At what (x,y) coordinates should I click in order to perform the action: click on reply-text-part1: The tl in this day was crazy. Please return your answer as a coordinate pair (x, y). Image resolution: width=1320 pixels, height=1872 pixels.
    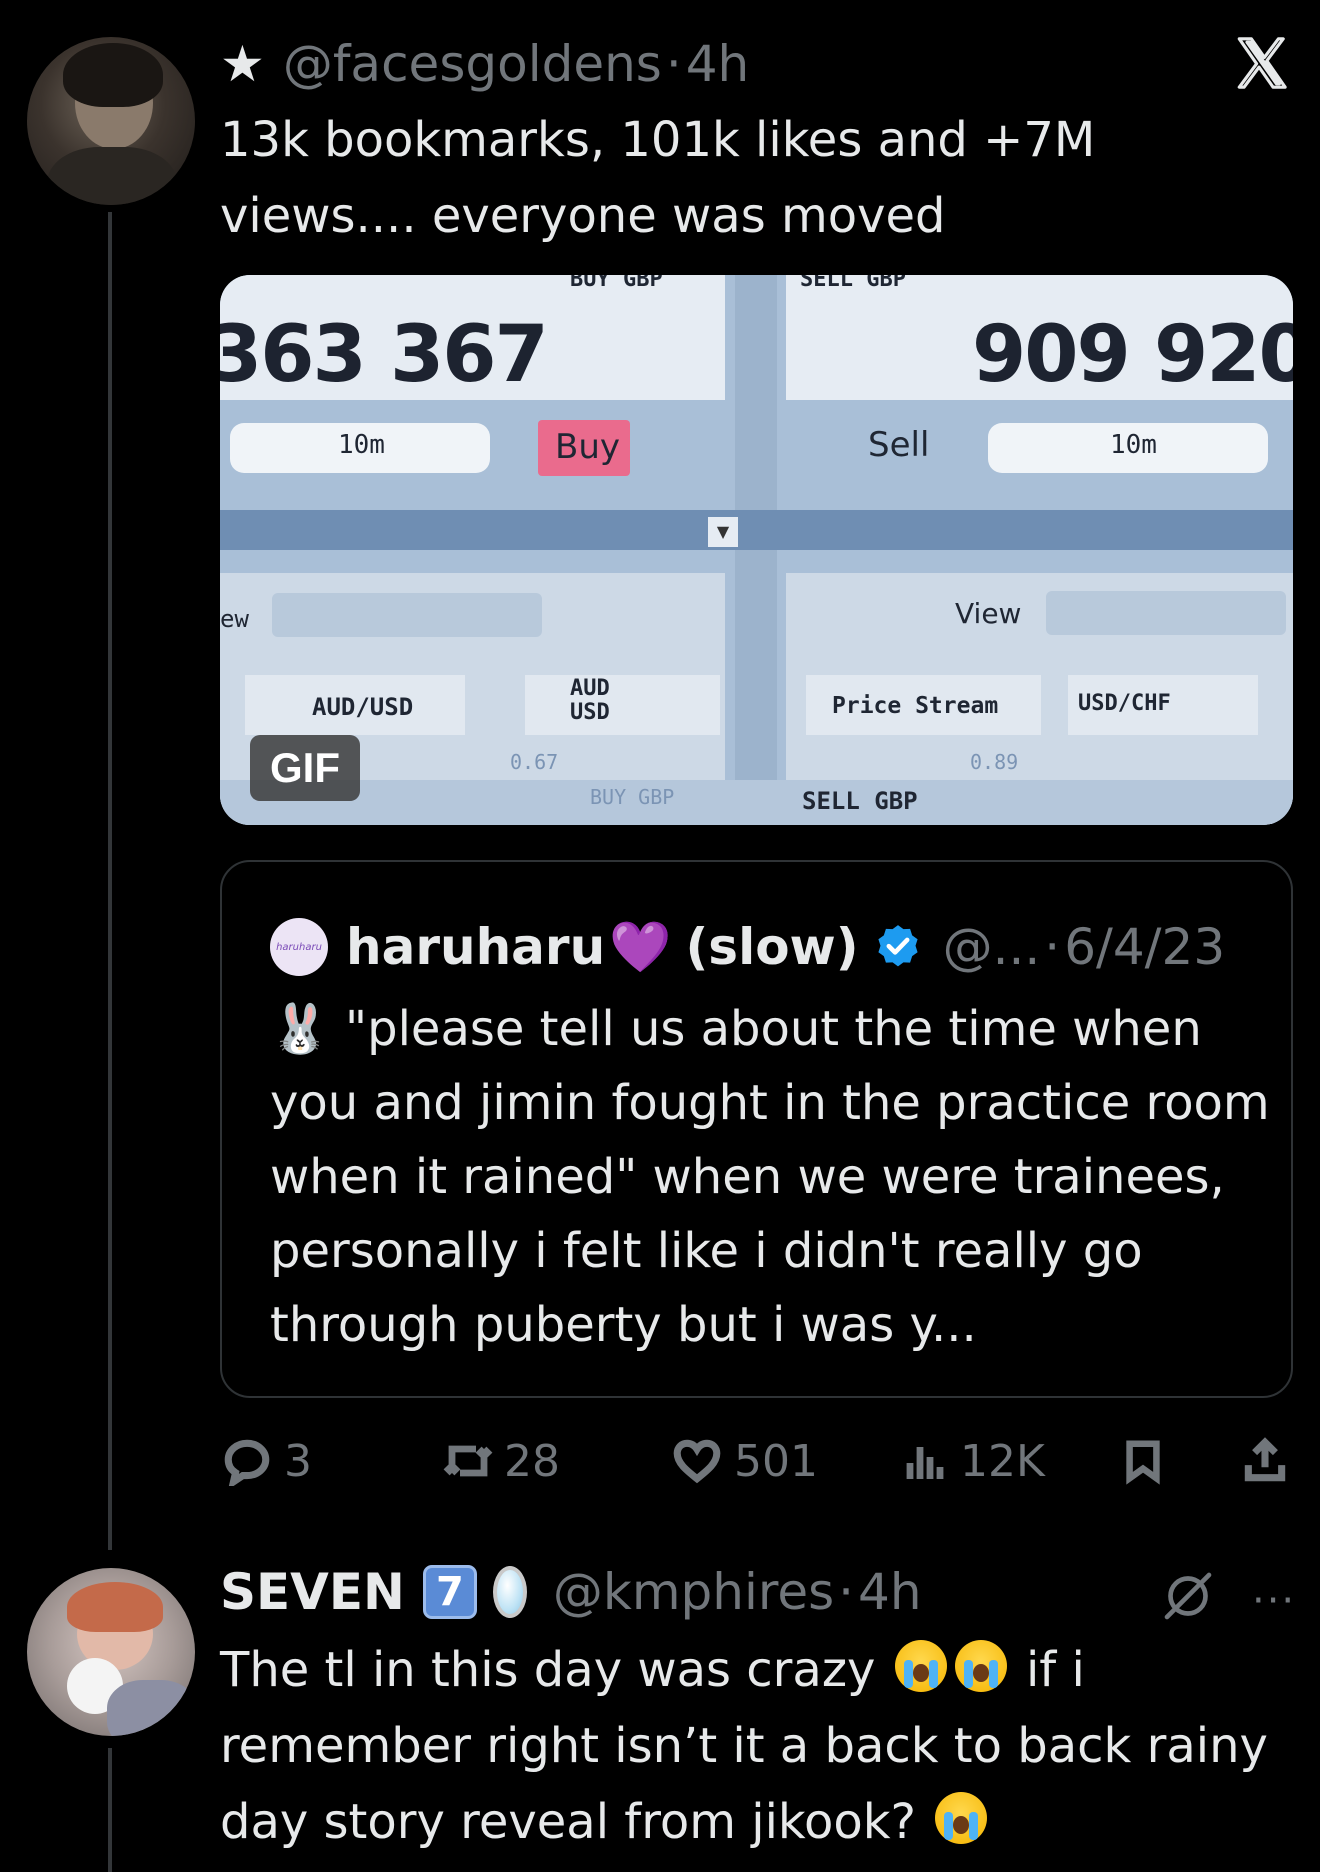
    Looking at the image, I should click on (555, 1670).